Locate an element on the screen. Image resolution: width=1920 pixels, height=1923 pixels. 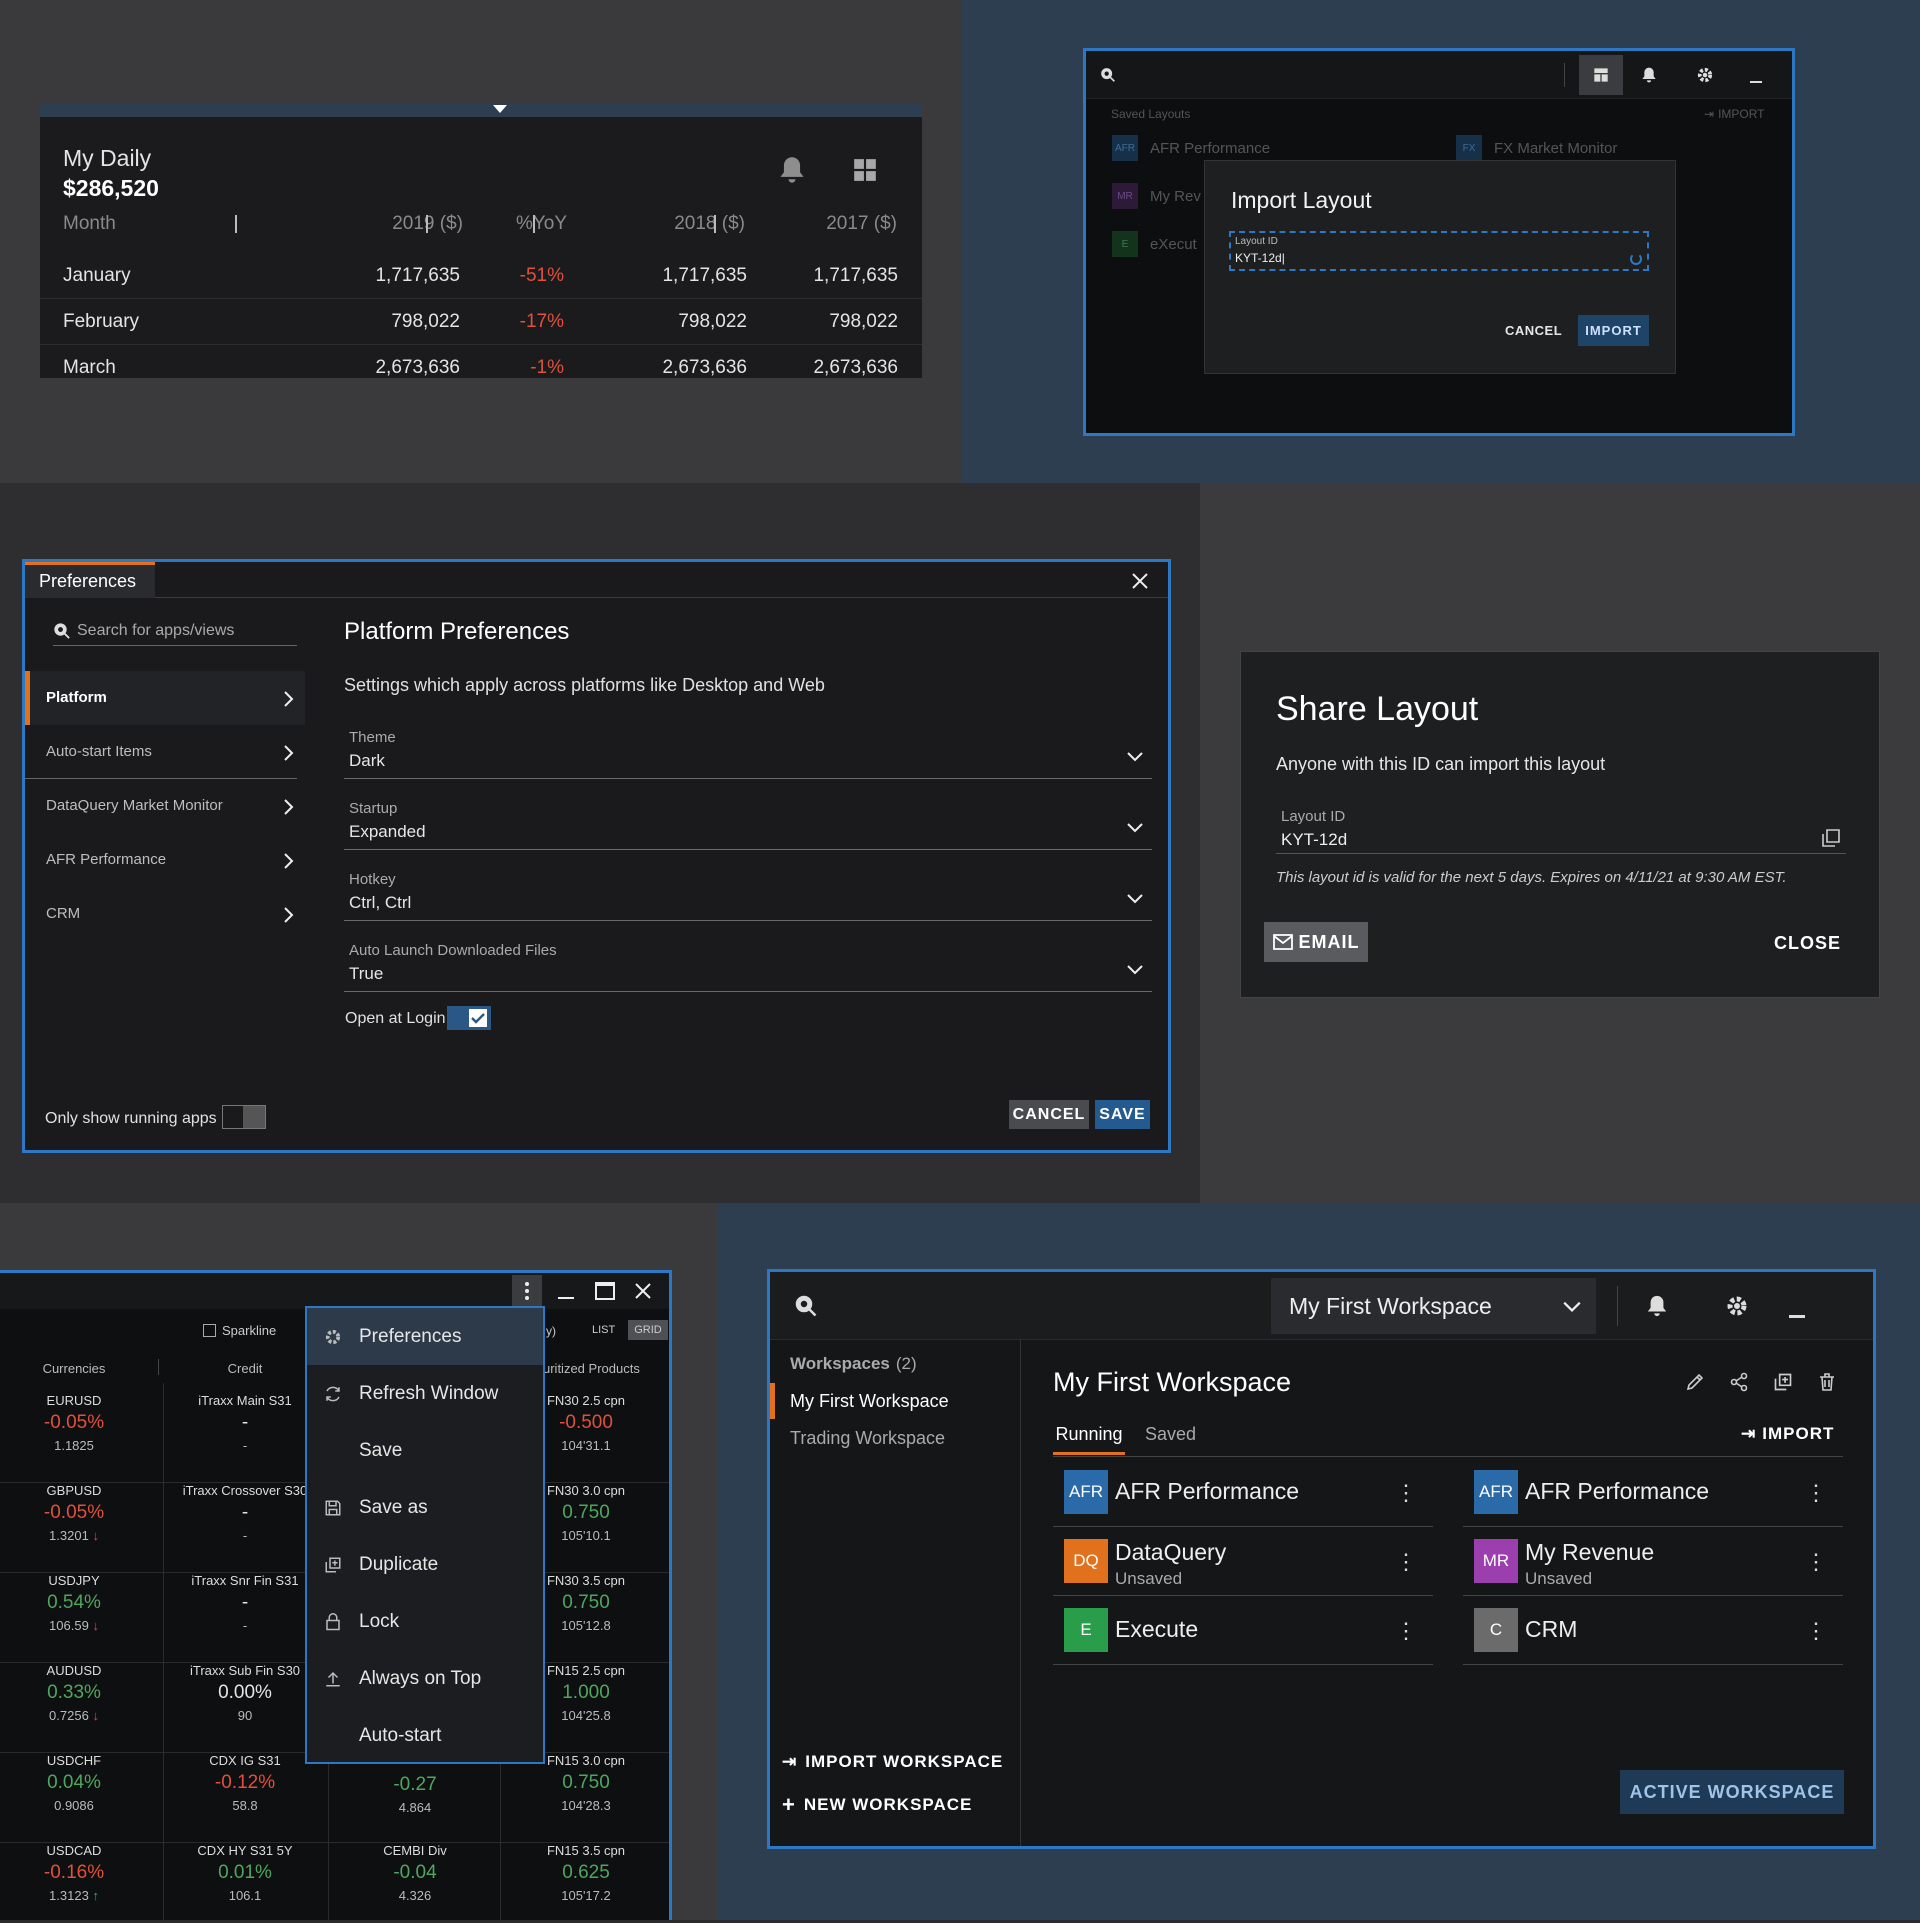
app-card-dataquery: DQ DataQuery Unsaved ⋮ is located at coordinates (1243, 1561).